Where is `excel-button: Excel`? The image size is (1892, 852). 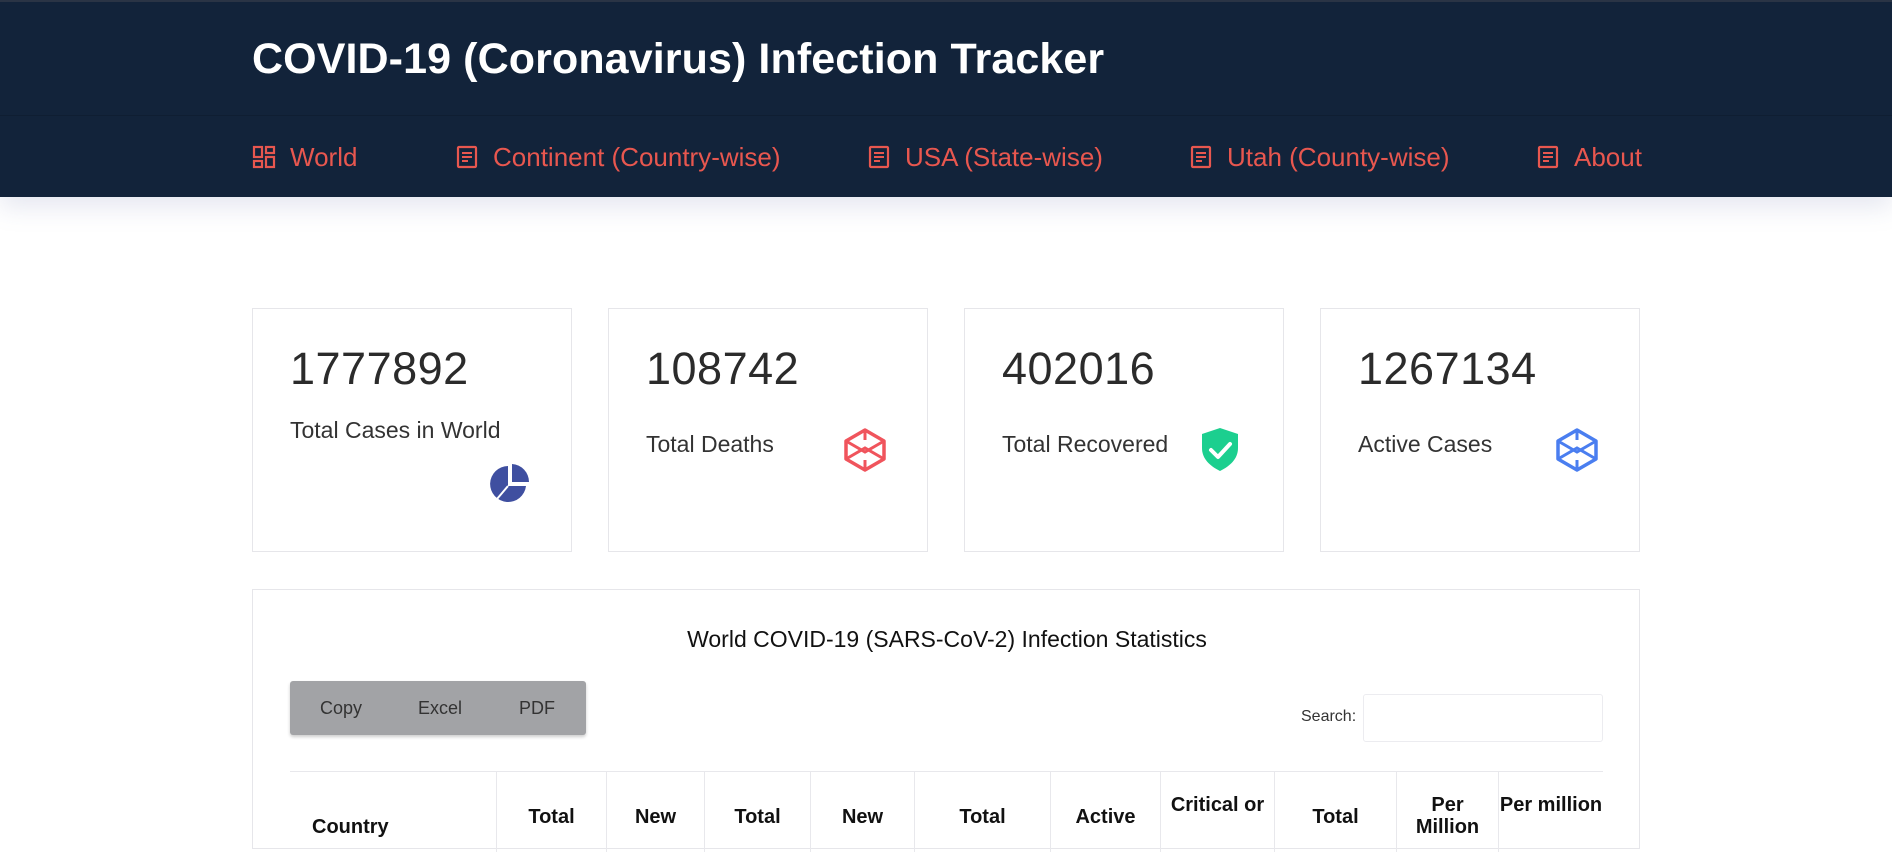
excel-button: Excel is located at coordinates (440, 708).